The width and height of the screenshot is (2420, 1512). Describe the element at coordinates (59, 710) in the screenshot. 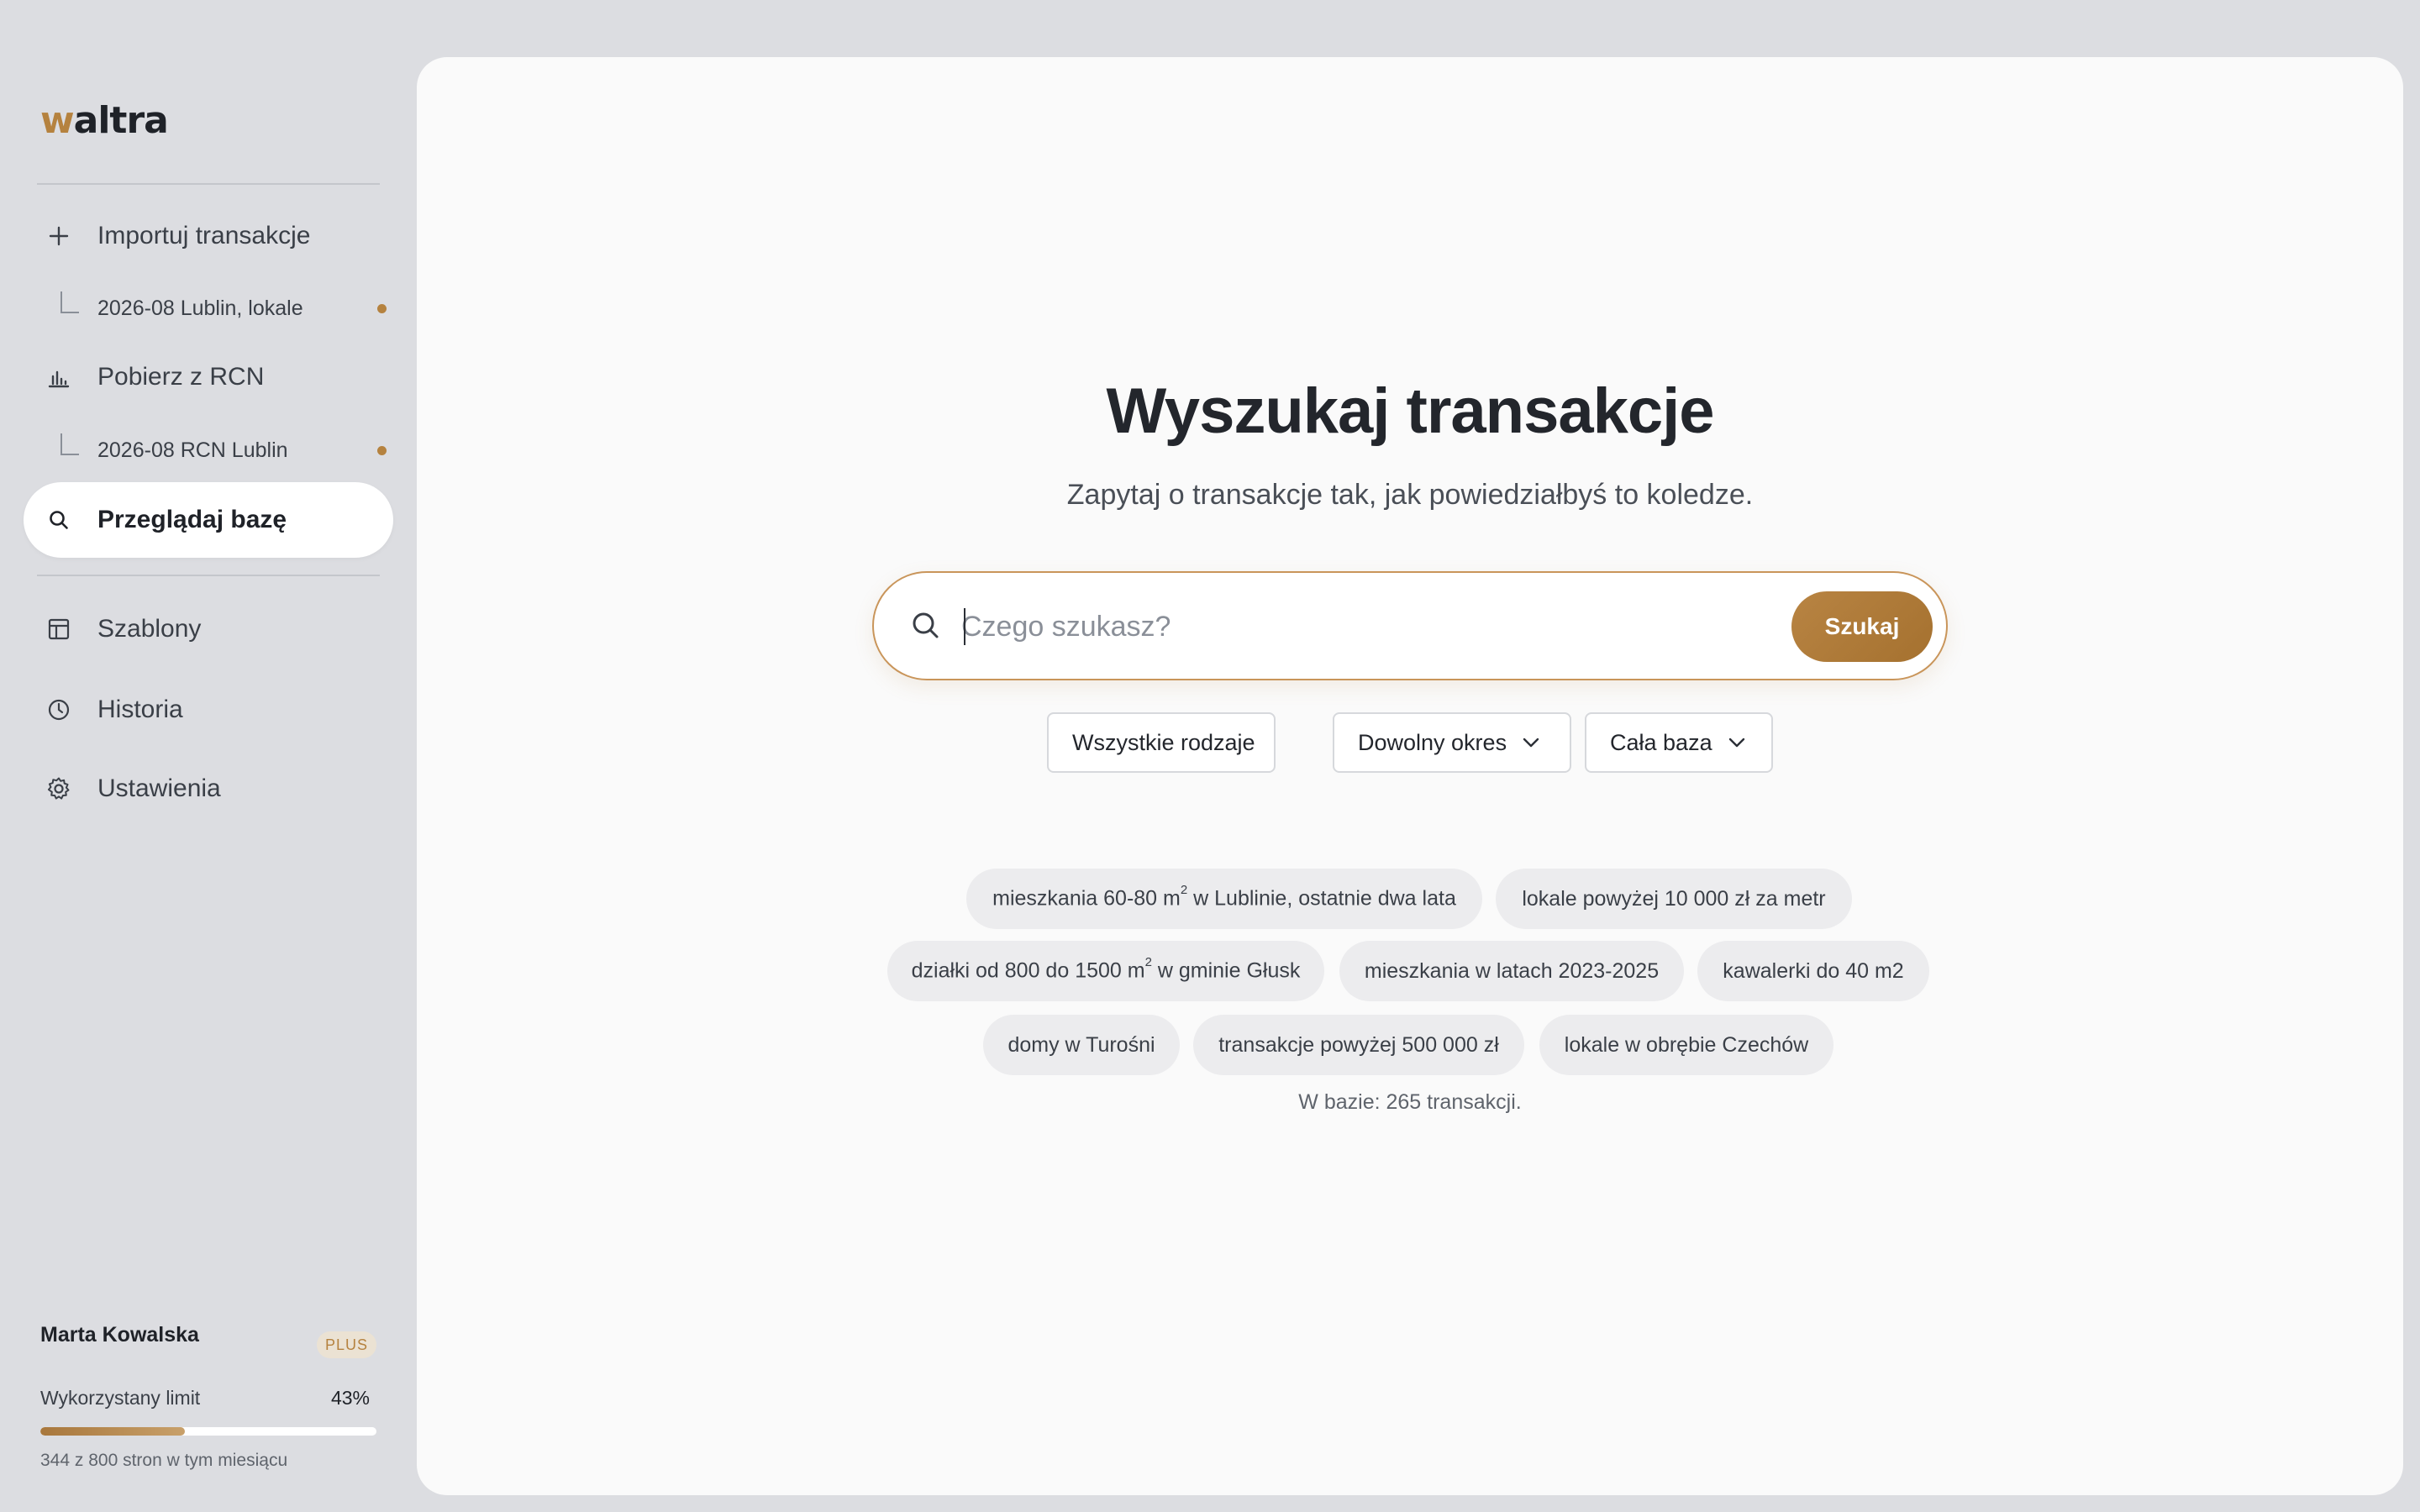

I see `clock-icon` at that location.